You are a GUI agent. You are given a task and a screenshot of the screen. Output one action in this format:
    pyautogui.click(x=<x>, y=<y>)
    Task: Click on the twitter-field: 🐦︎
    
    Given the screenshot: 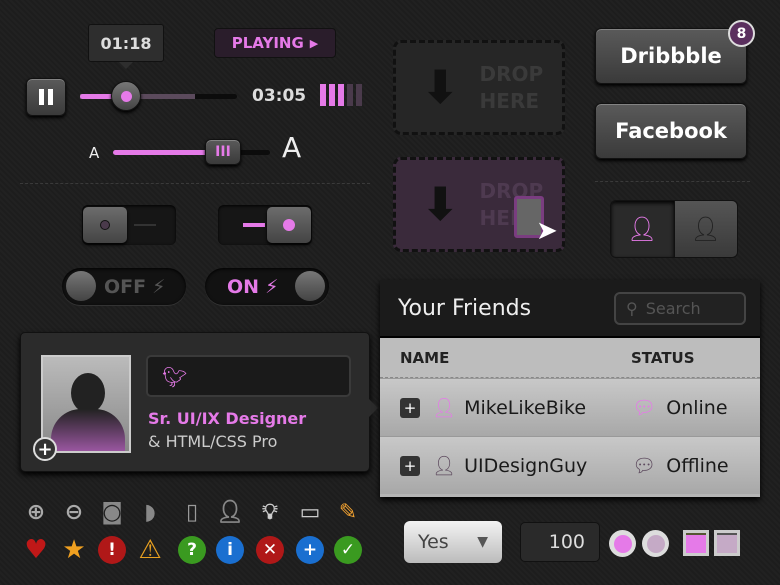 What is the action you would take?
    pyautogui.click(x=248, y=376)
    